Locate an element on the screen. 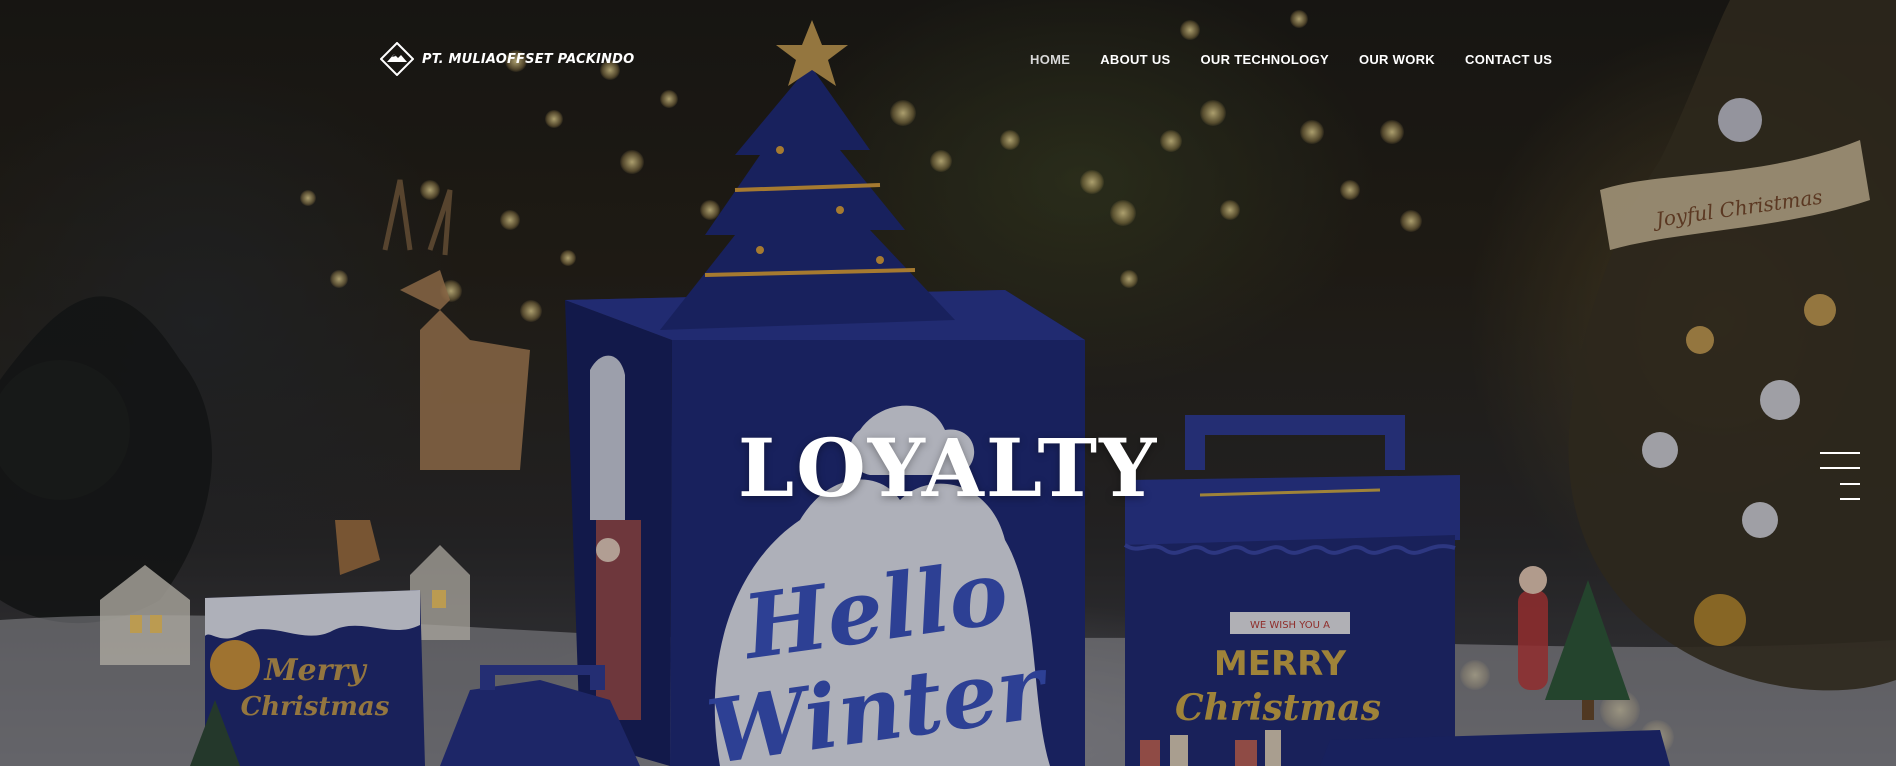 The width and height of the screenshot is (1896, 766). hero-title: LOYALTY is located at coordinates (948, 468).